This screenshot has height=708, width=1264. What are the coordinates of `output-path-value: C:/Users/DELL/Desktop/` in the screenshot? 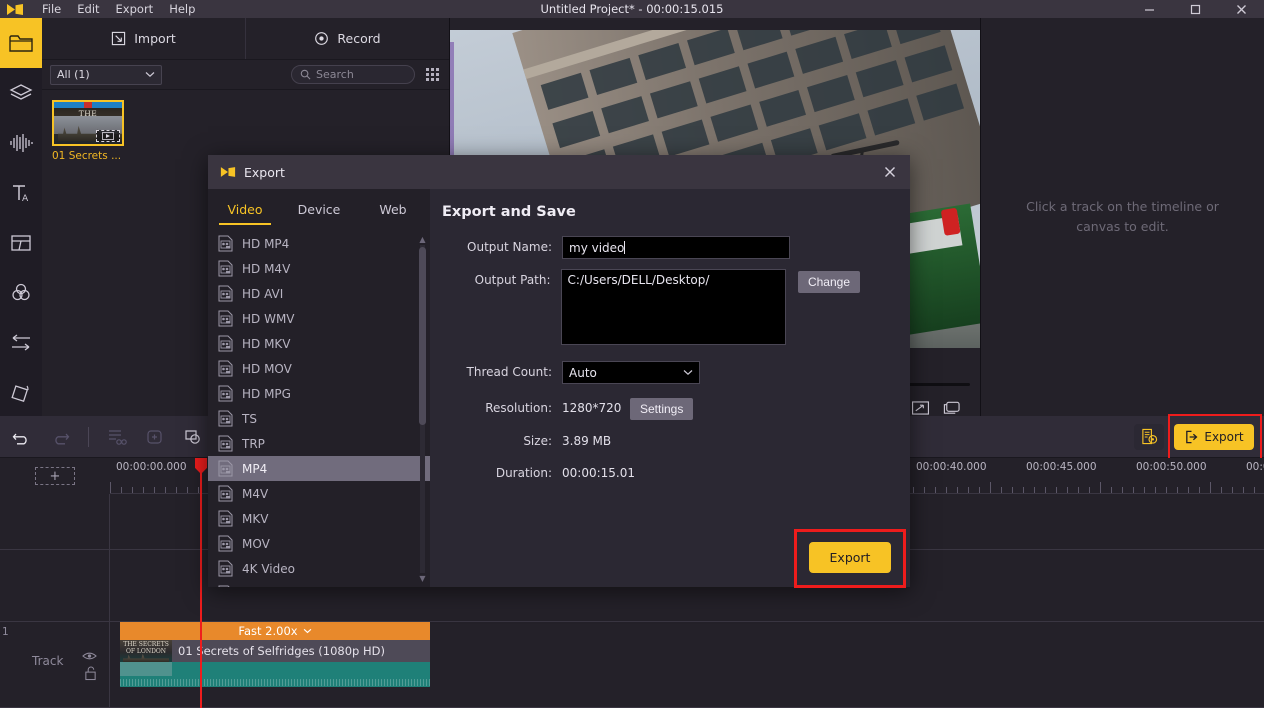 It's located at (638, 280).